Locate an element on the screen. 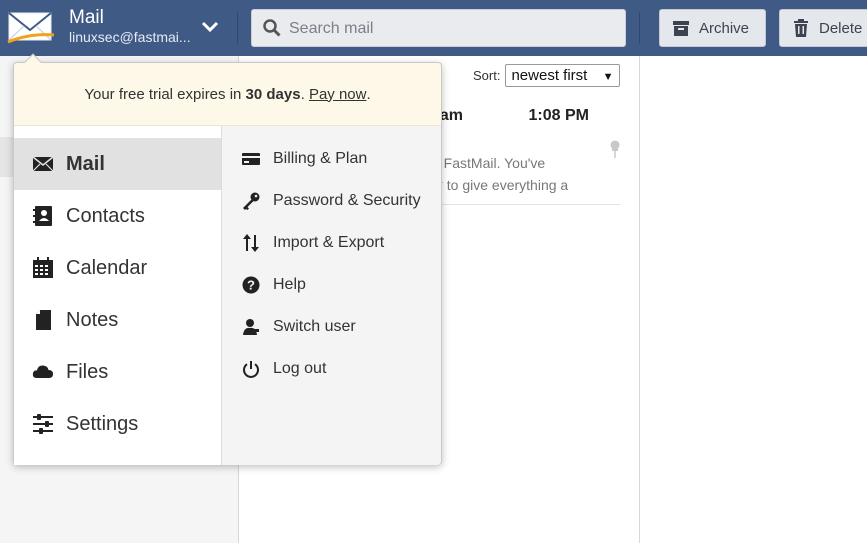 This screenshot has width=867, height=543. pin-icon is located at coordinates (615, 149).